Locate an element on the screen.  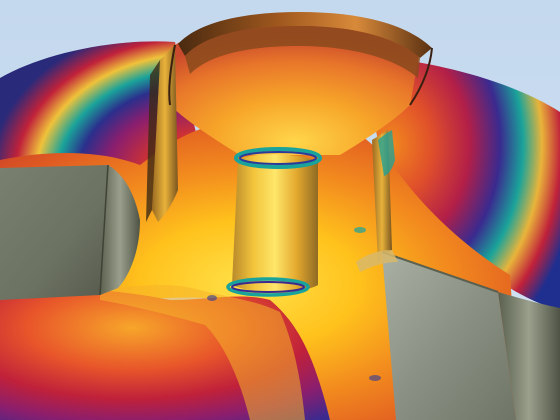
center-cylinder is located at coordinates (275, 223).